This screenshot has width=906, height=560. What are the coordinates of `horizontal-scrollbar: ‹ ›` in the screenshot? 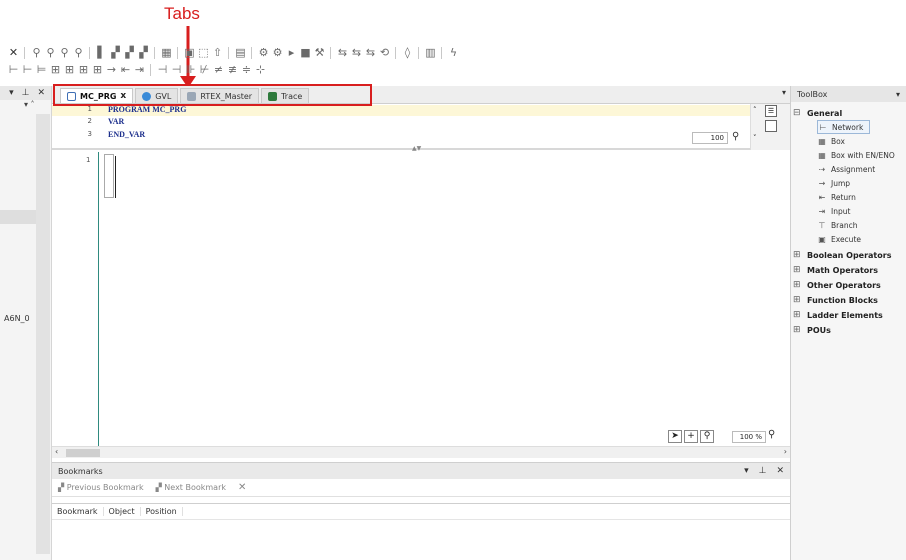 It's located at (421, 452).